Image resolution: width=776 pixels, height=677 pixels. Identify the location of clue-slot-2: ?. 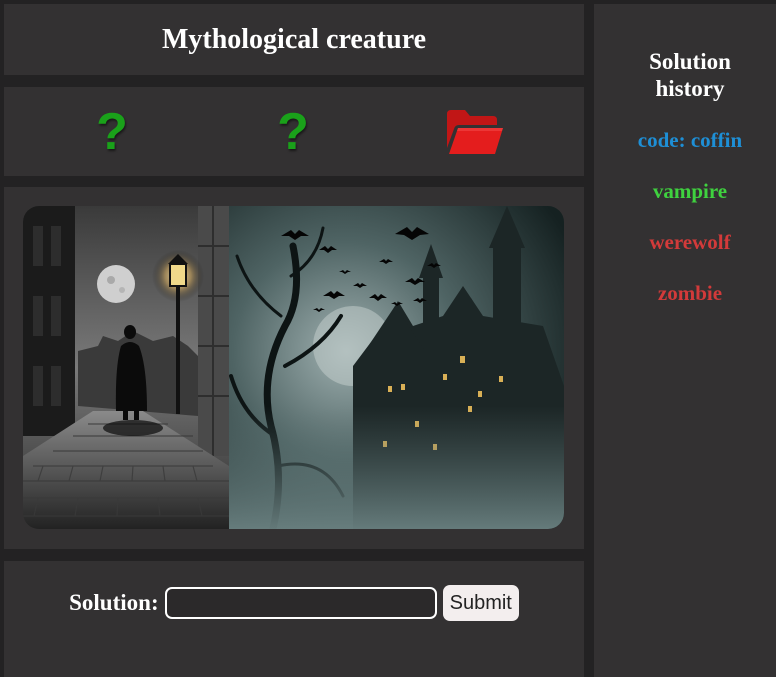
(293, 131).